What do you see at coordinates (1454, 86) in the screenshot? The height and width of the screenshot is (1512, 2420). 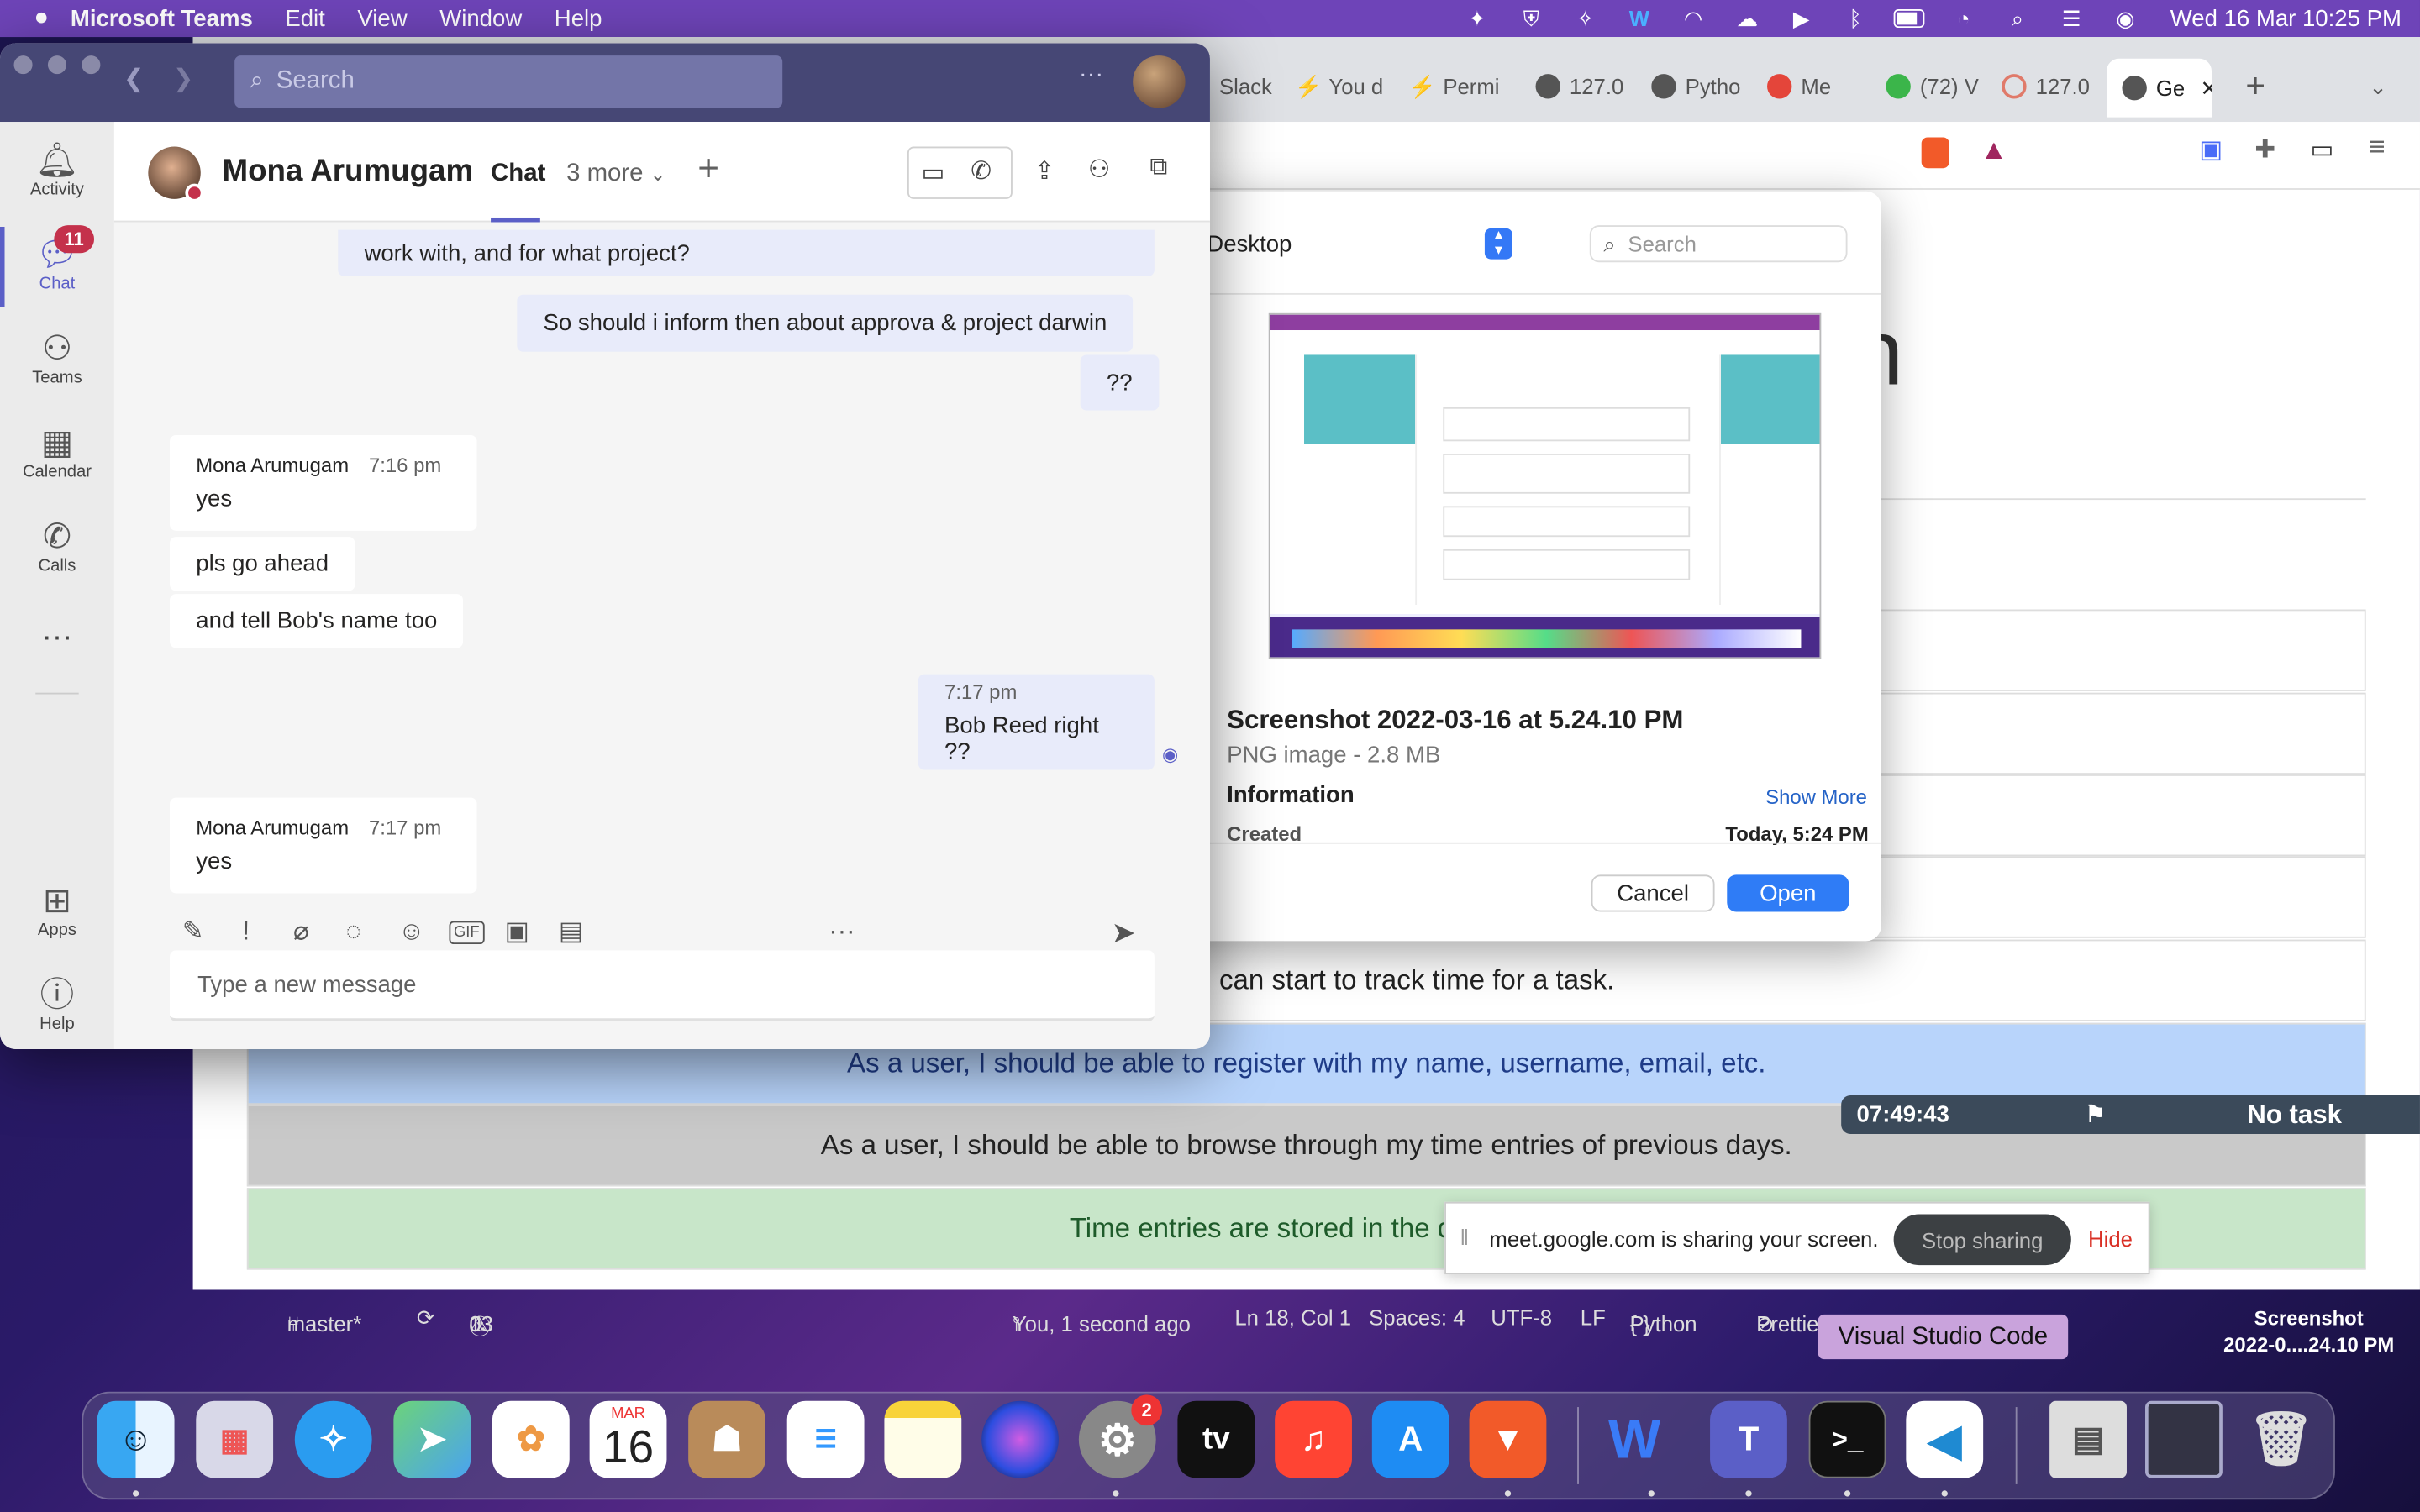 I see `tab-permi: ⚡ Permi` at bounding box center [1454, 86].